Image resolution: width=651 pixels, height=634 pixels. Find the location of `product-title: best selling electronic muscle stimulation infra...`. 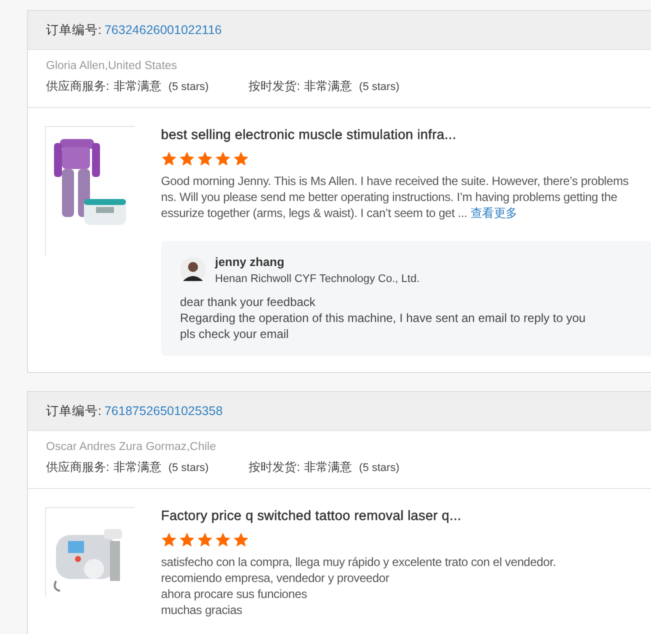

product-title: best selling electronic muscle stimulation infra... is located at coordinates (406, 134).